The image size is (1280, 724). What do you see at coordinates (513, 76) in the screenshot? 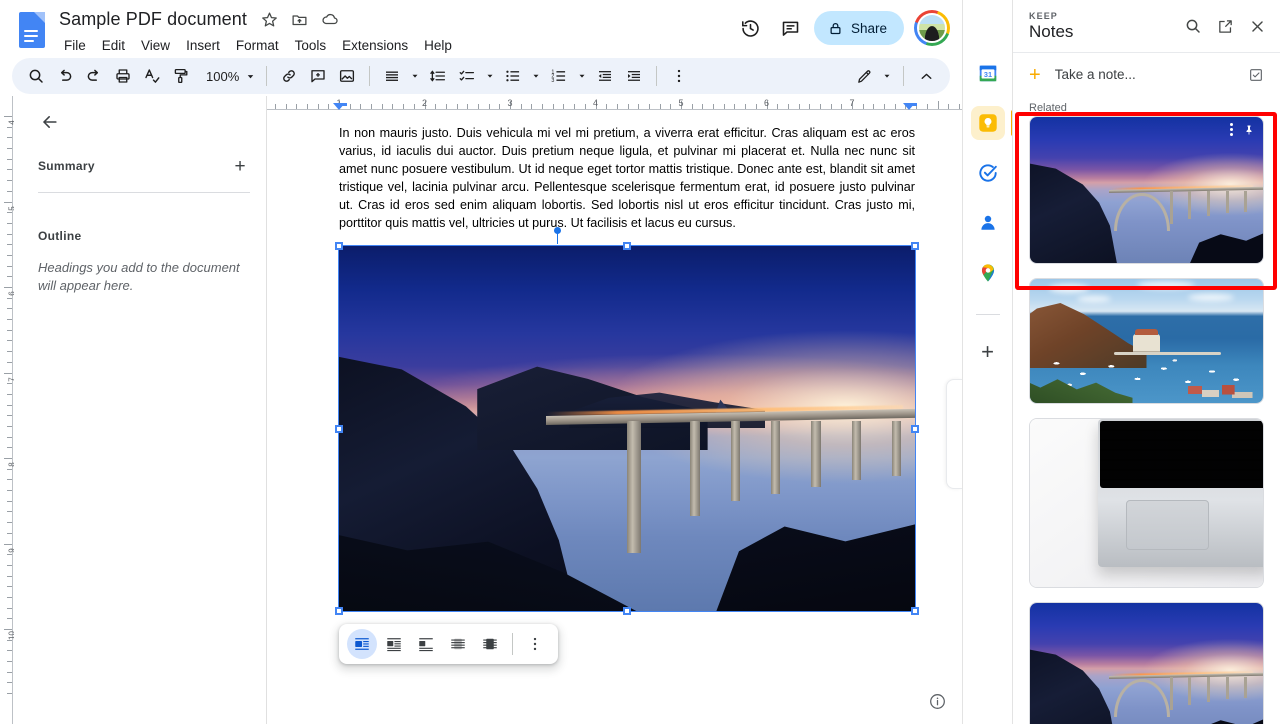
I see `bulleted-list-icon` at bounding box center [513, 76].